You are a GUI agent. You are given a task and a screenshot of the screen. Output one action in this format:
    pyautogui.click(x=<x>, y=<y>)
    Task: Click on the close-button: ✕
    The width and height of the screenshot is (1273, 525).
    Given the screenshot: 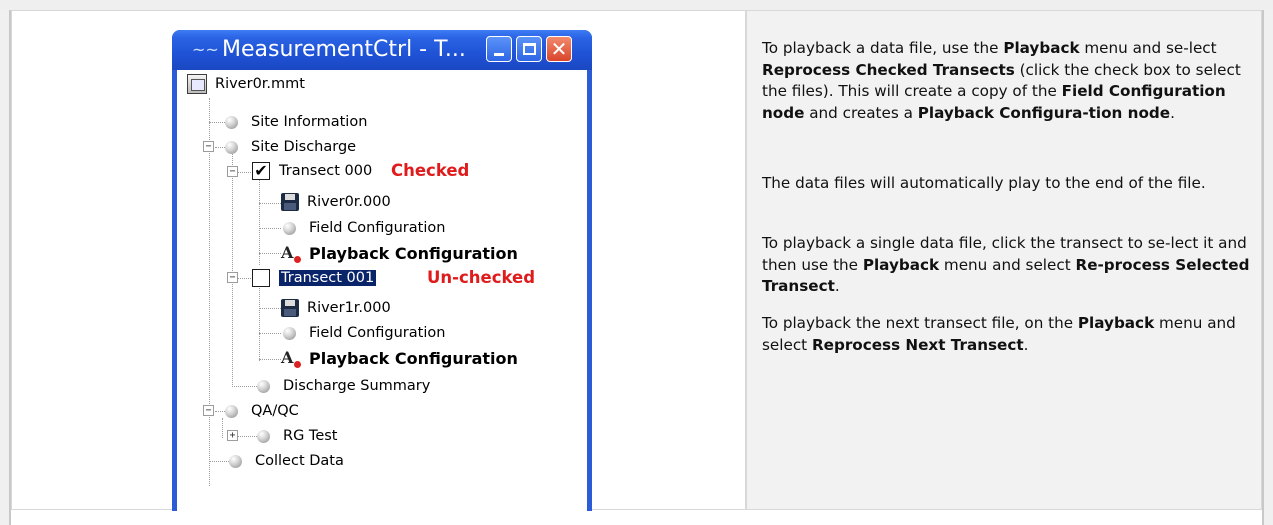 What is the action you would take?
    pyautogui.click(x=559, y=49)
    